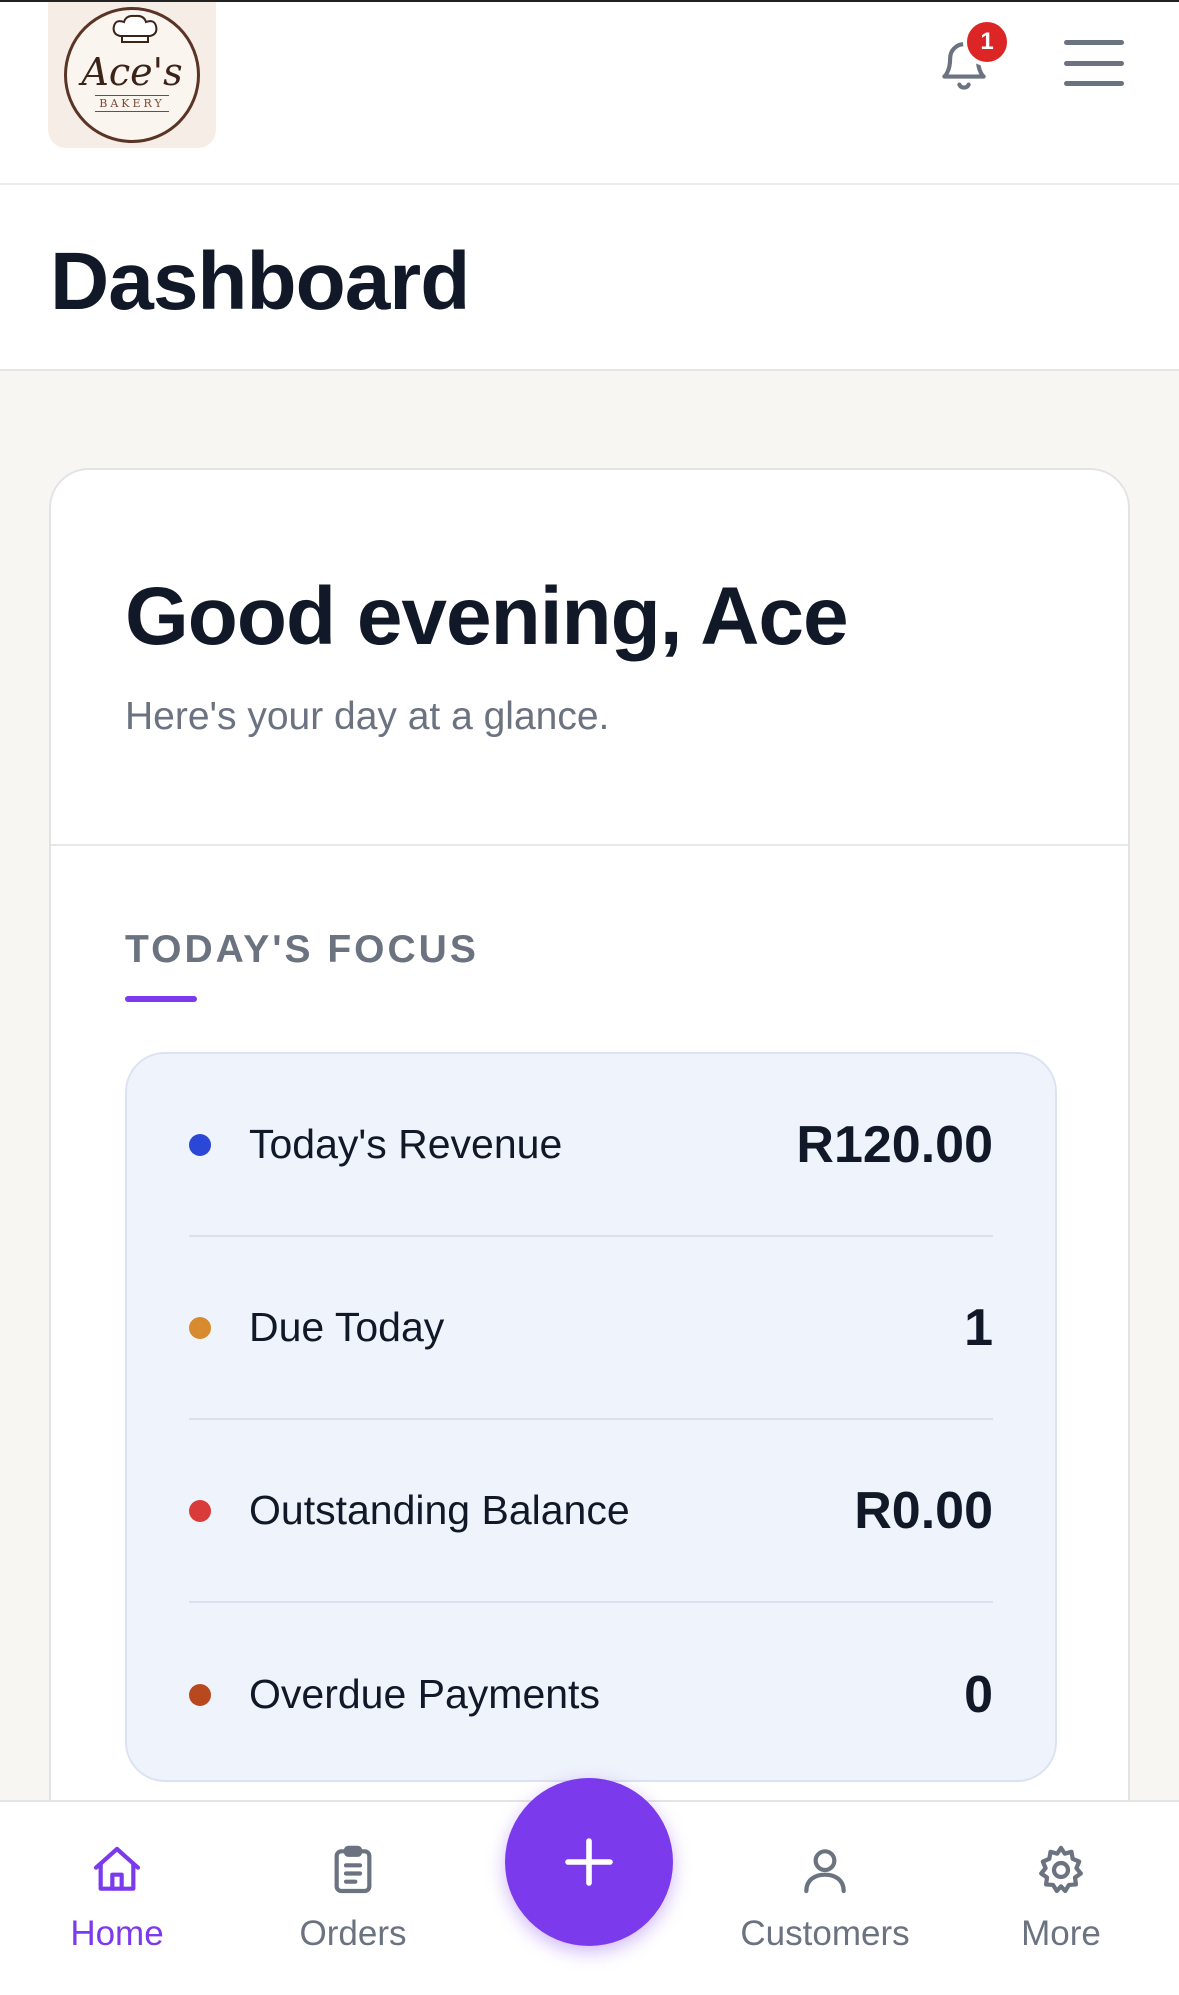  Describe the element at coordinates (923, 1510) in the screenshot. I see `focus-value: R0.00` at that location.